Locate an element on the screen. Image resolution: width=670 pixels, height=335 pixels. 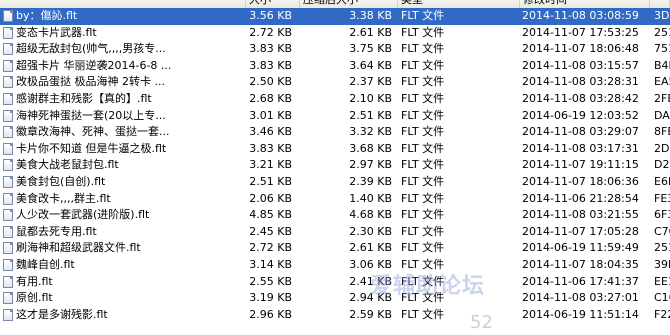
file-name-cell: 这才是多谢残影.flt is located at coordinates (122, 315).